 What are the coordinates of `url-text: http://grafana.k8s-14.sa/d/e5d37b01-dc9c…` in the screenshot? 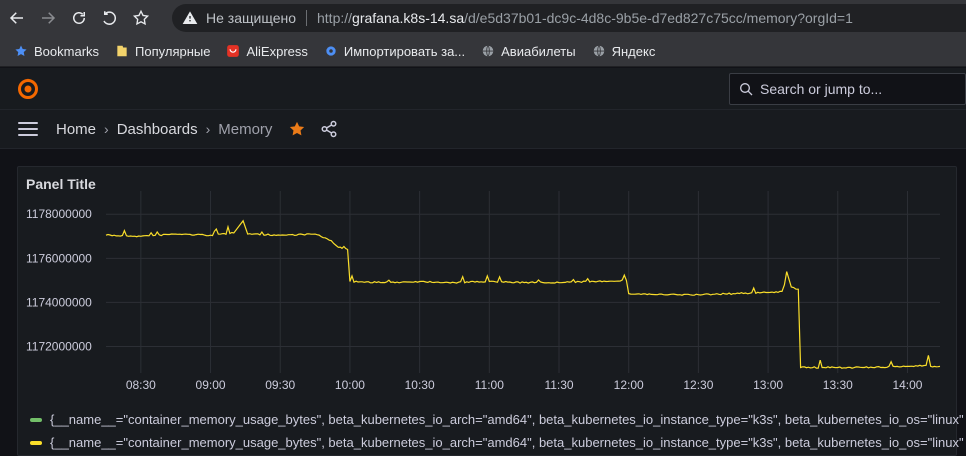 It's located at (585, 18).